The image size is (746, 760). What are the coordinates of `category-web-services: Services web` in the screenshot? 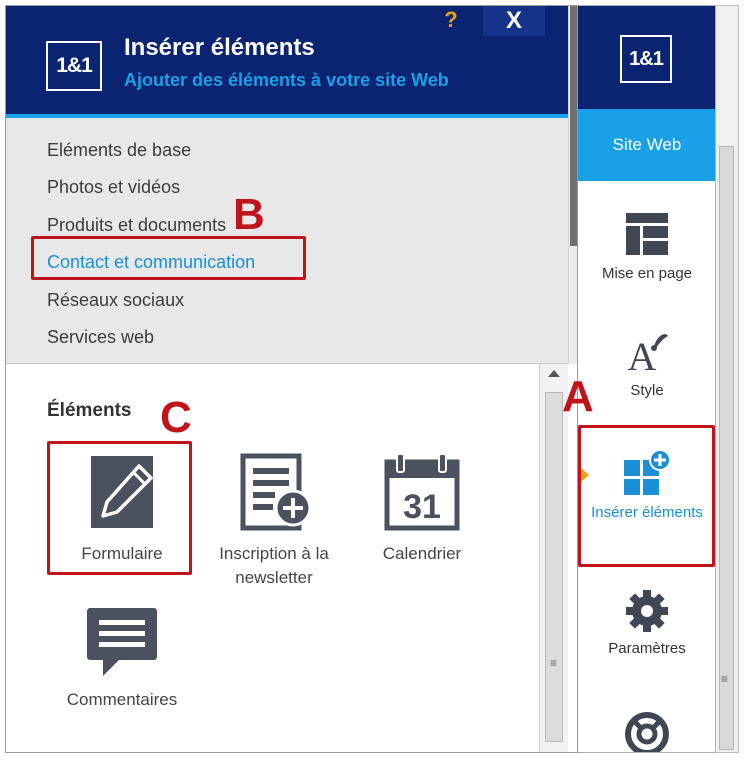 It's located at (100, 337).